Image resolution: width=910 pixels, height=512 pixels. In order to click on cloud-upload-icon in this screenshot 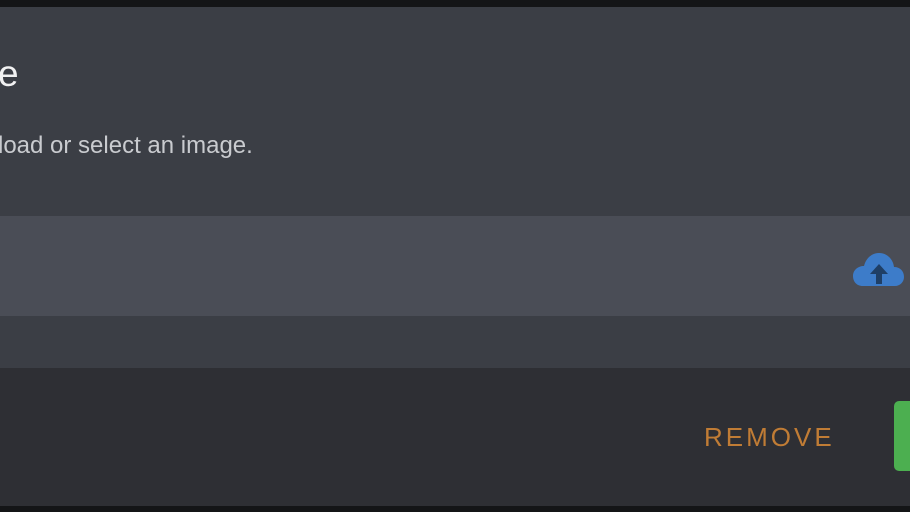, I will do `click(878, 269)`.